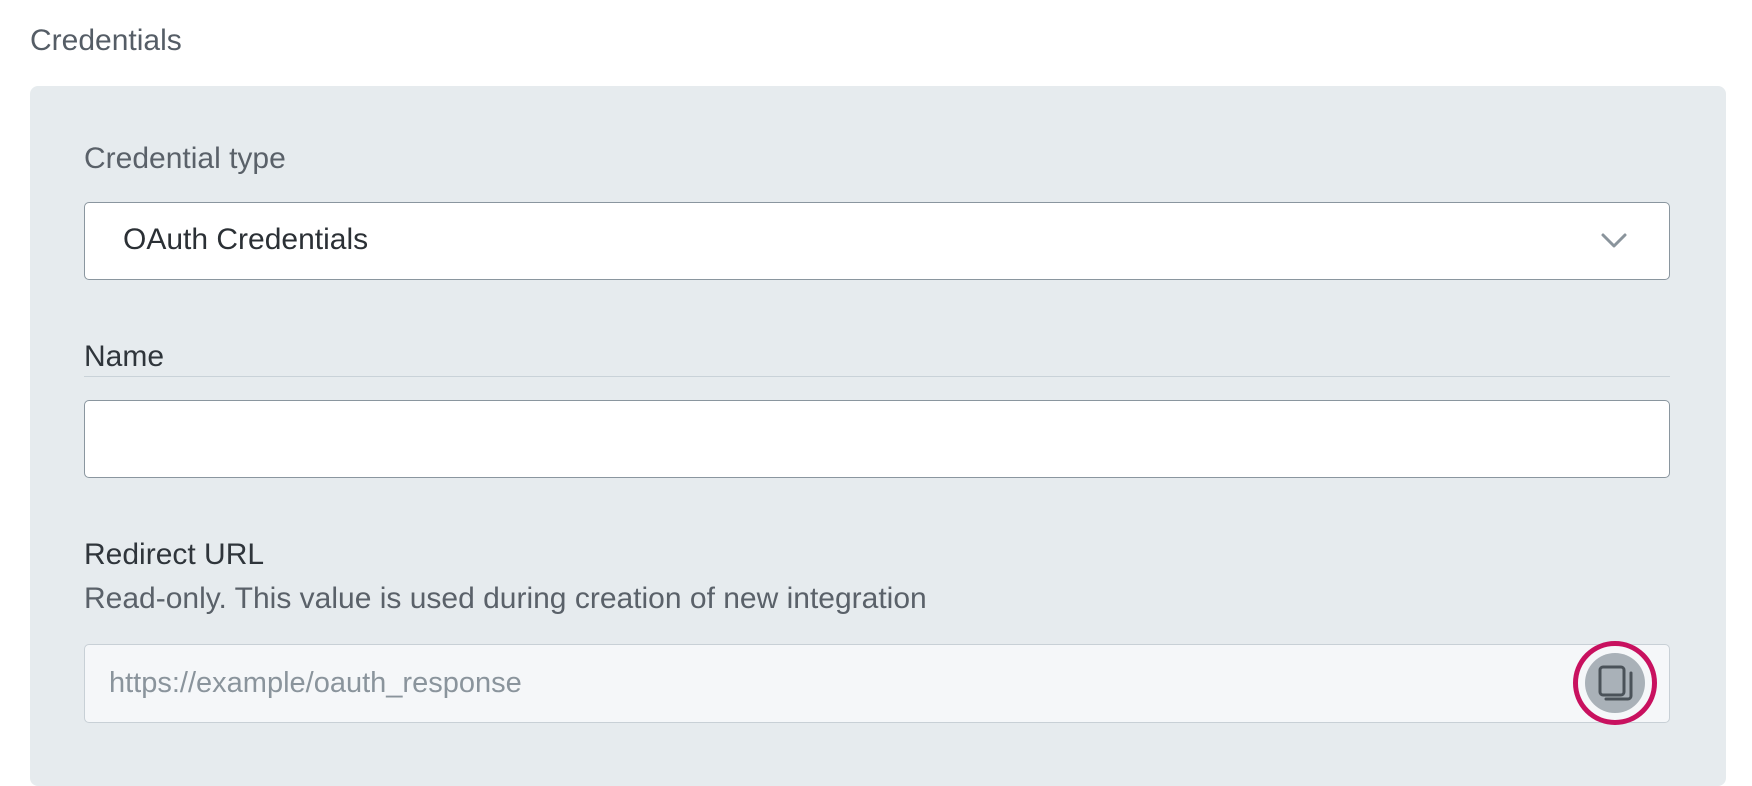 The width and height of the screenshot is (1752, 786). I want to click on chevron-down-icon, so click(1614, 240).